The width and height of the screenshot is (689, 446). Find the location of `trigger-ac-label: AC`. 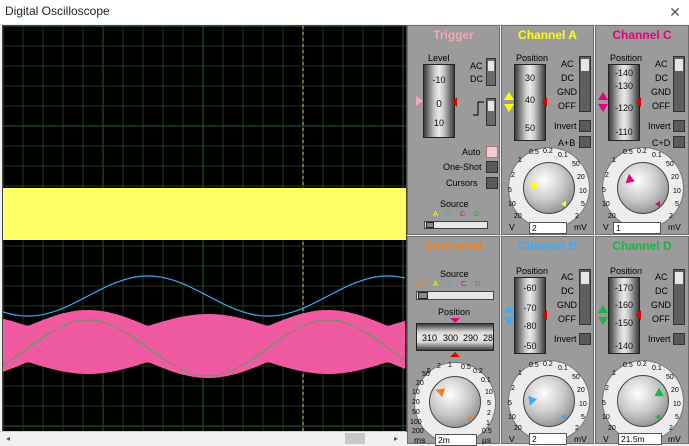

trigger-ac-label: AC is located at coordinates (476, 66).